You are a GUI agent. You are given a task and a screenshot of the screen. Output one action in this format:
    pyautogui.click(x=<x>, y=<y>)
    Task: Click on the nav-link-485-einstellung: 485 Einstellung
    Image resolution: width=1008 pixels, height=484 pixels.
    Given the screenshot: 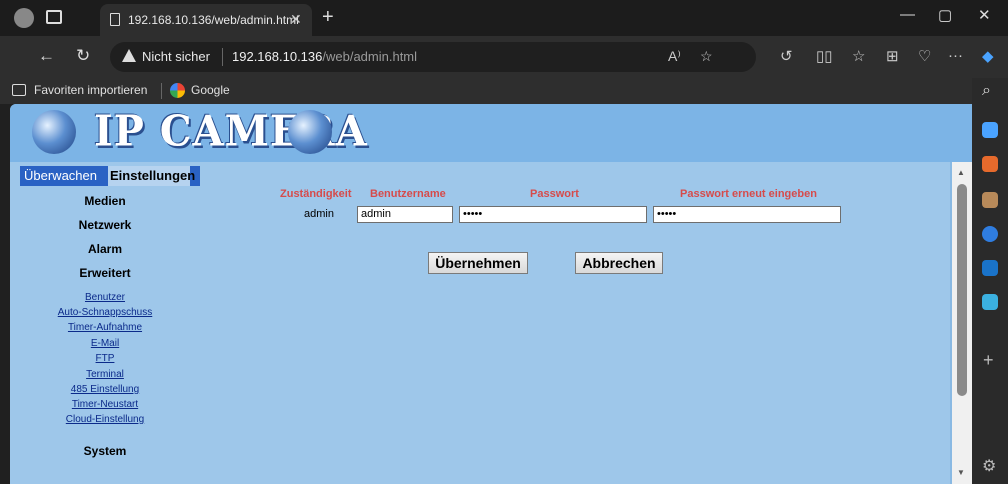 What is the action you would take?
    pyautogui.click(x=105, y=389)
    